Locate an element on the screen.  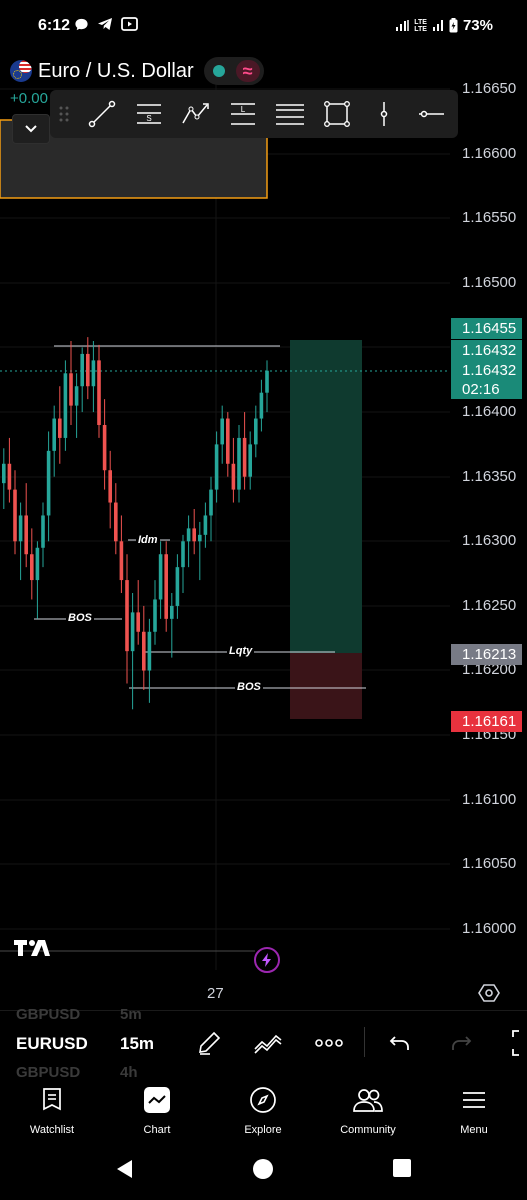
trend-line-tool is located at coordinates (101, 114).